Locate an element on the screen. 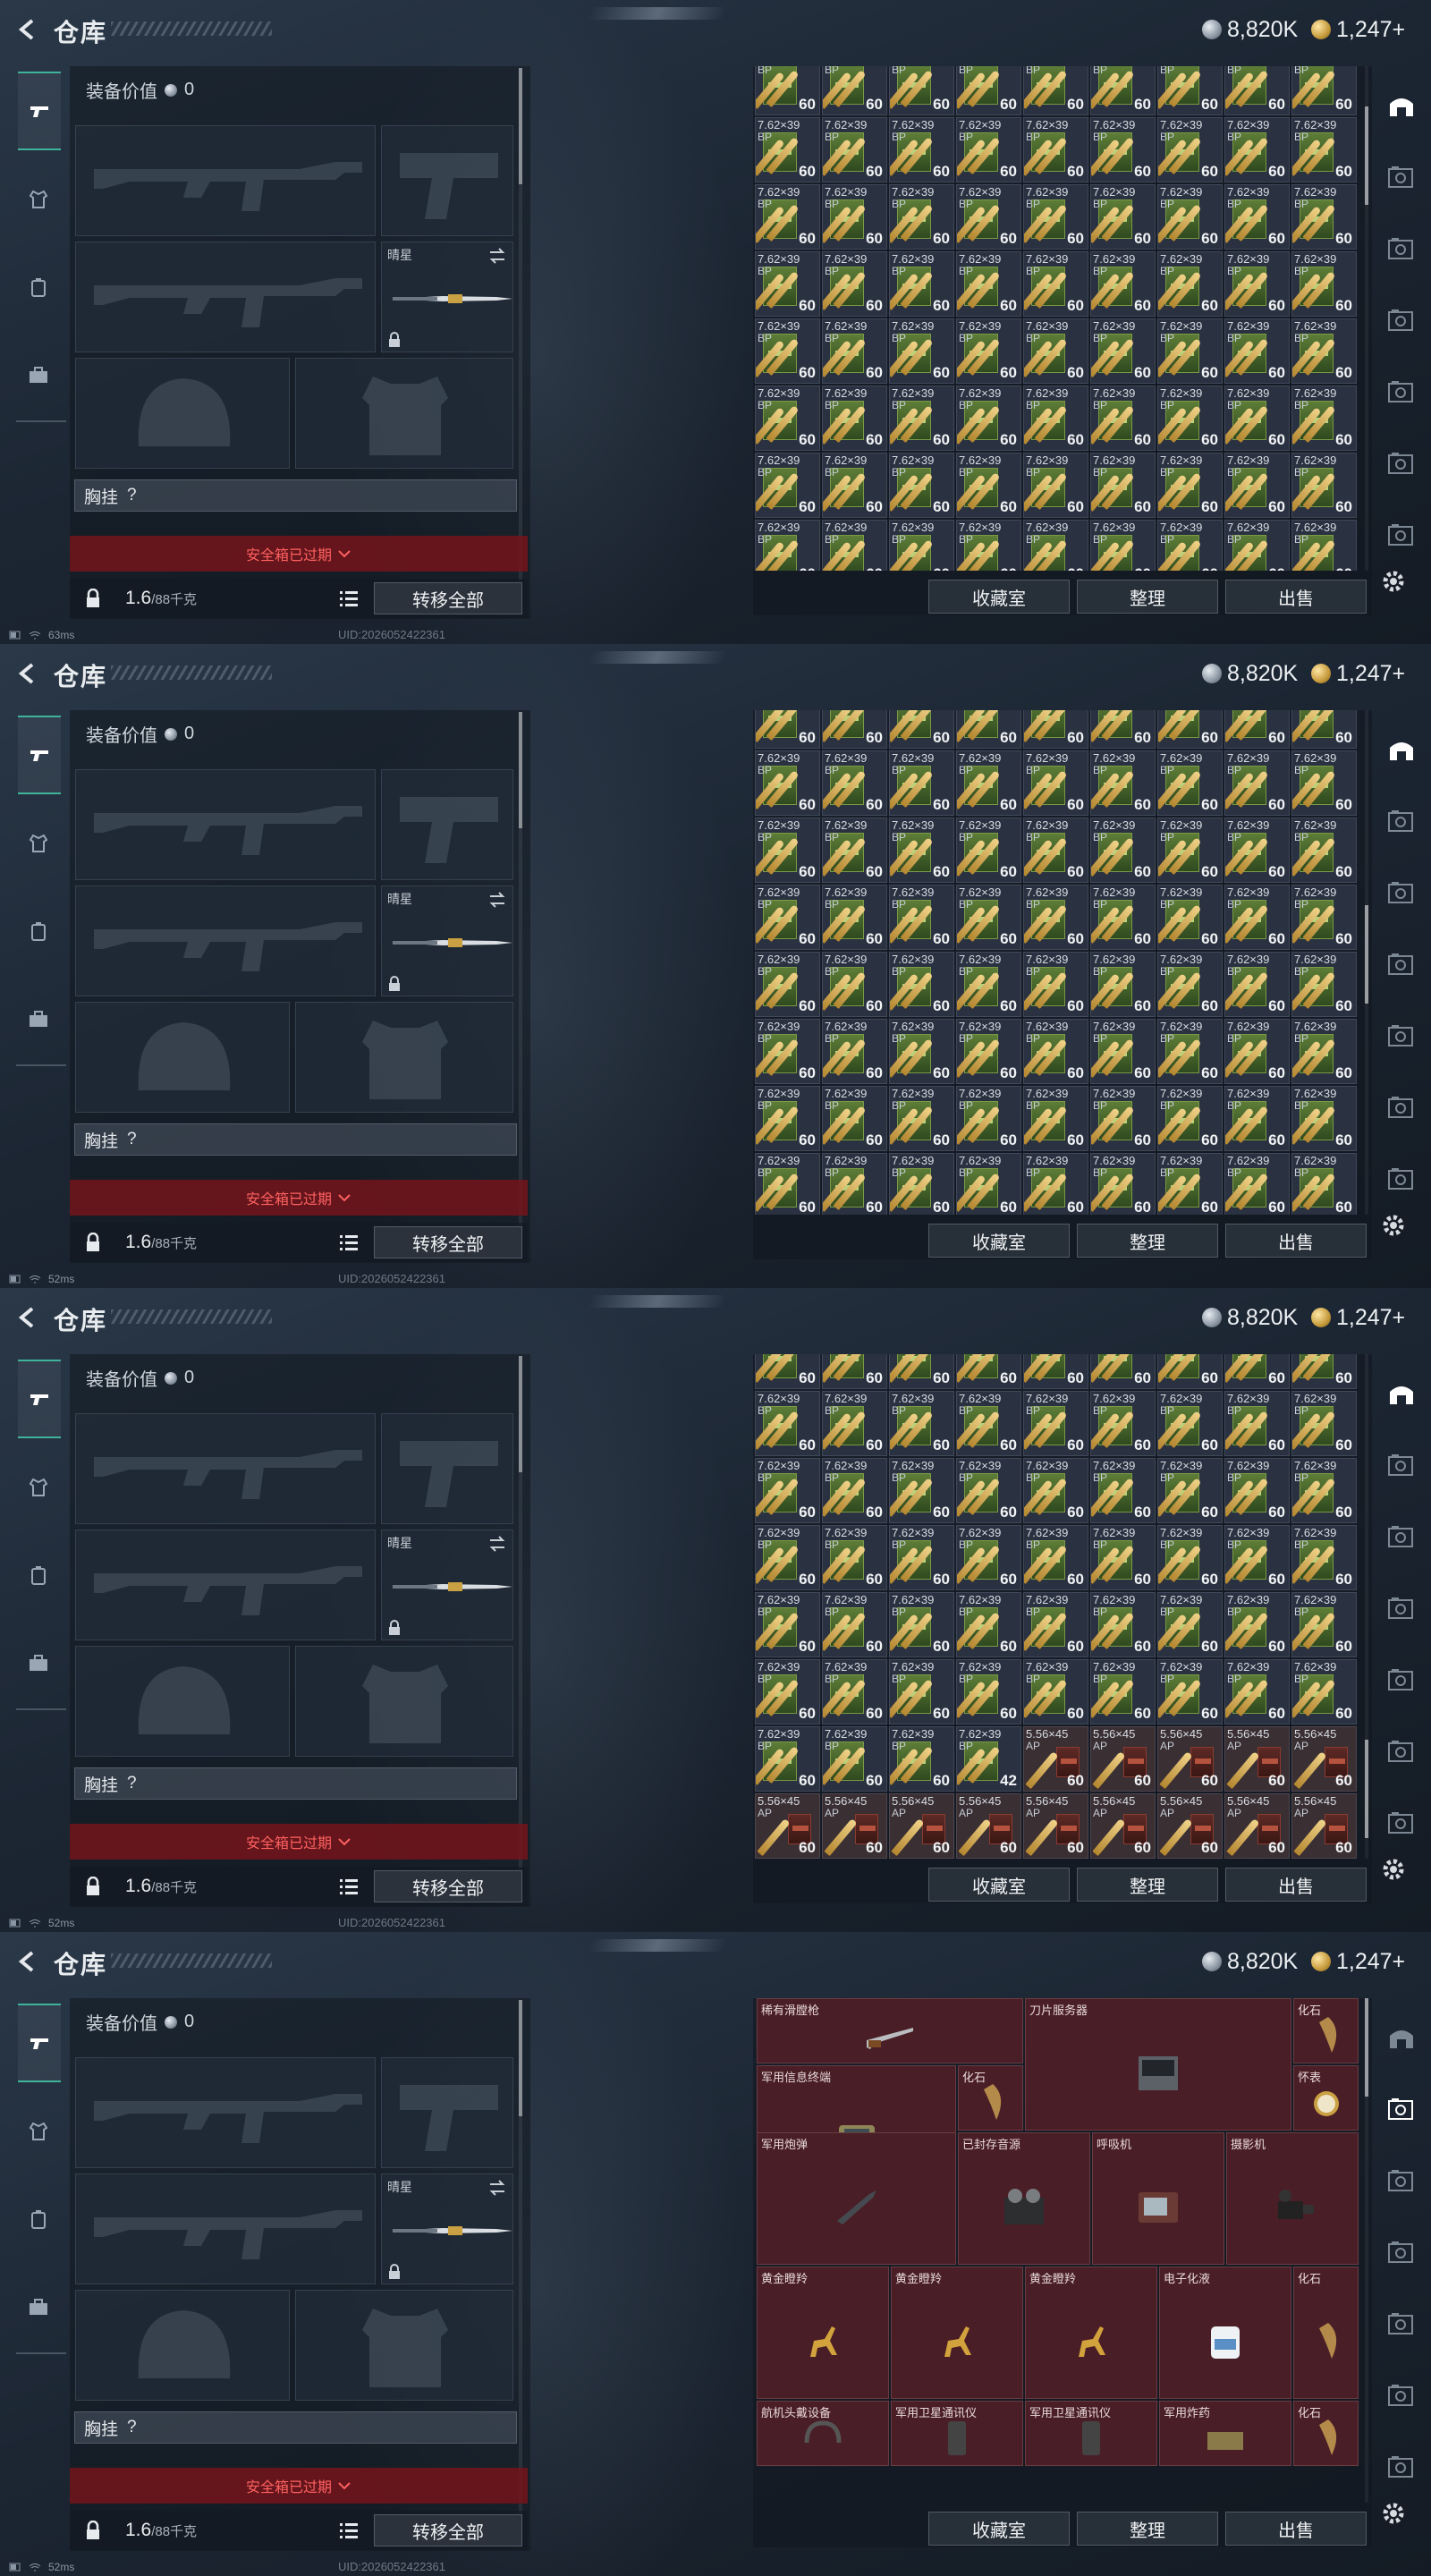  body-armor-slot is located at coordinates (404, 413).